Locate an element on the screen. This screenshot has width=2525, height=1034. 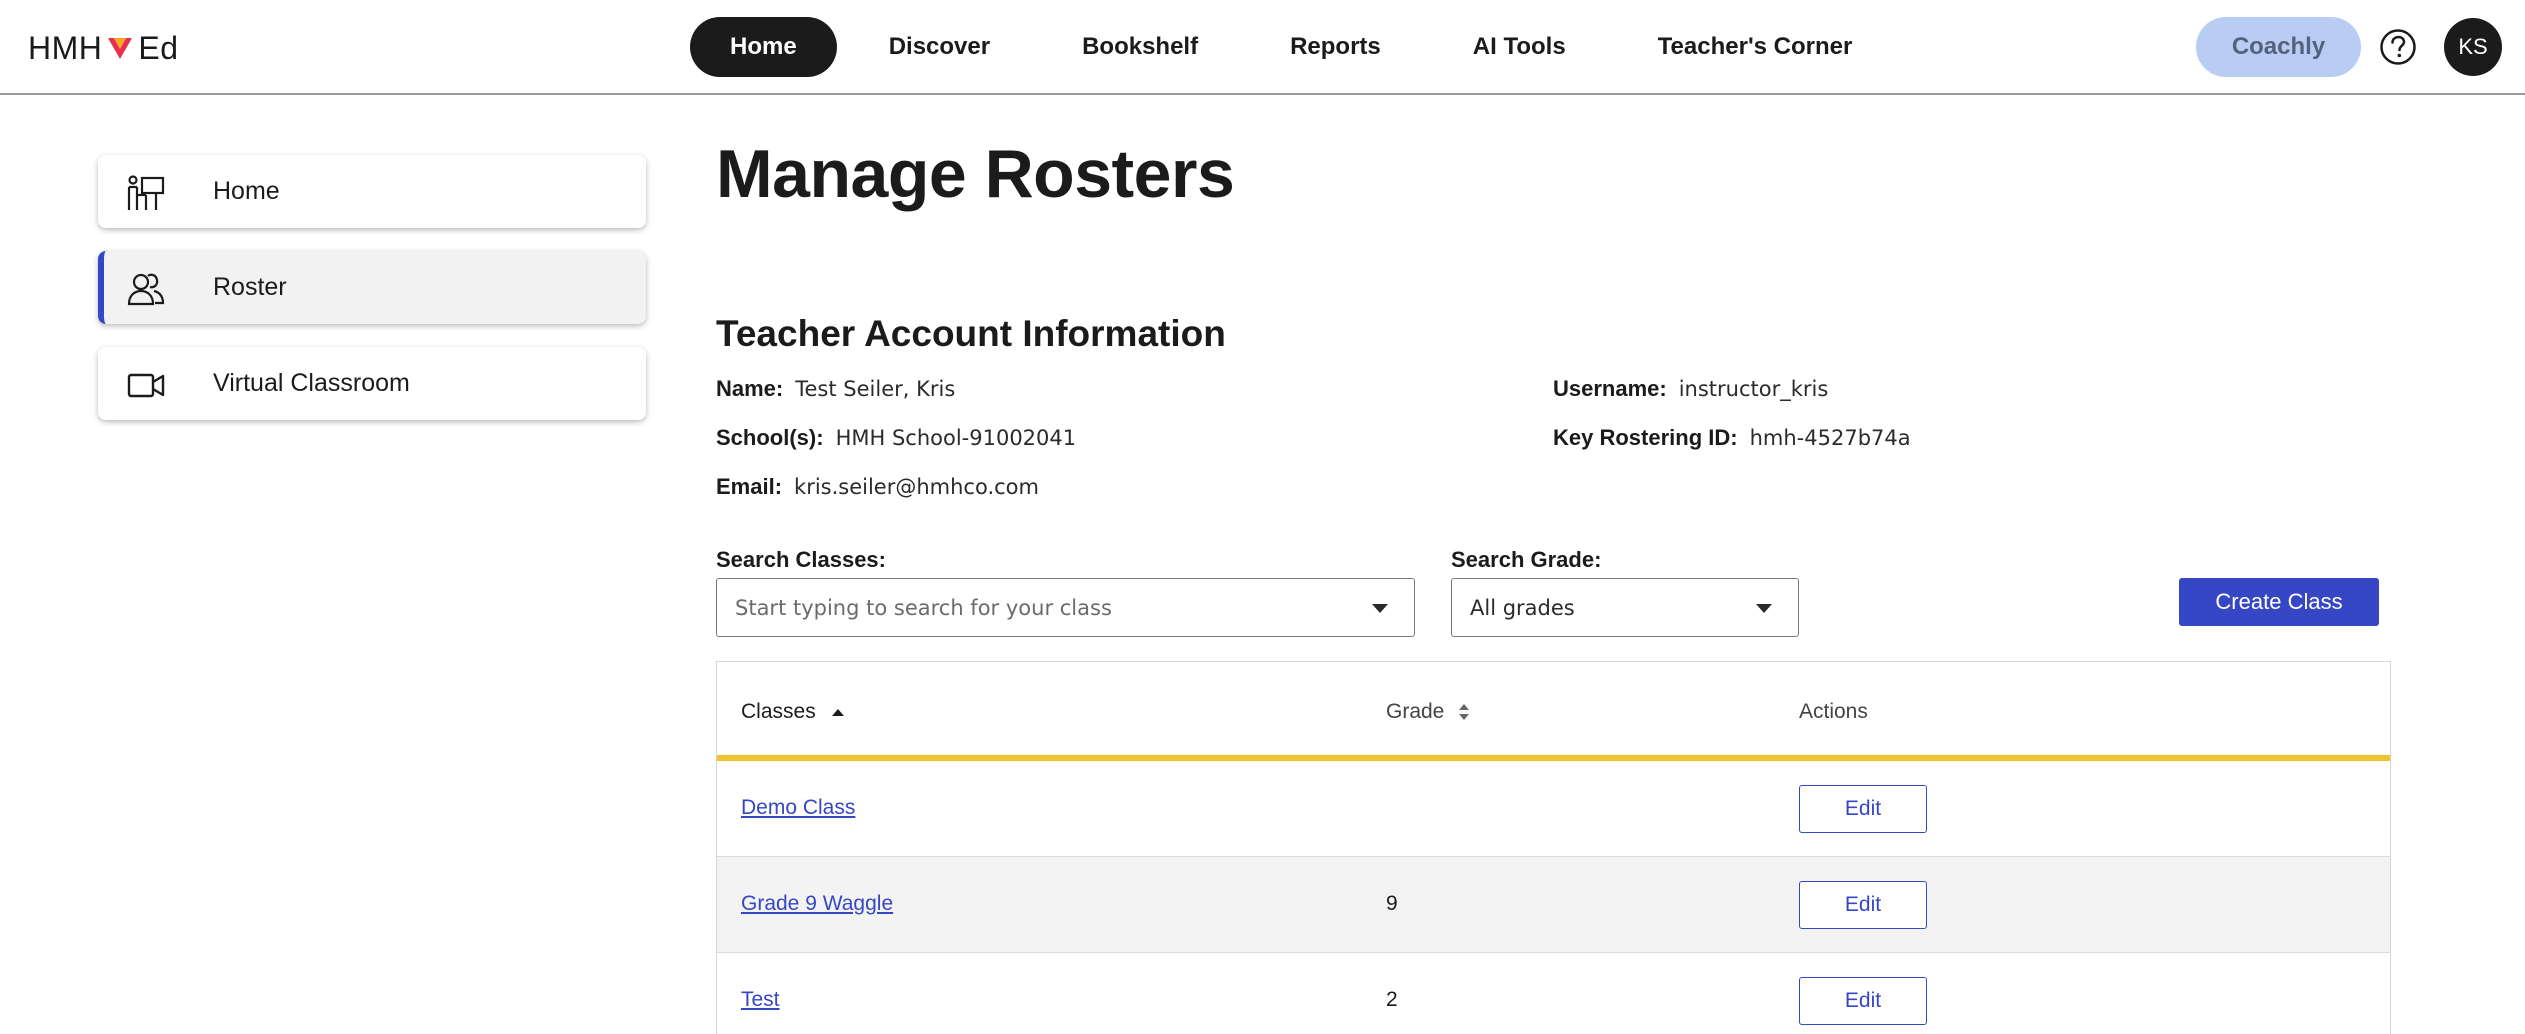
class-link: Demo Class is located at coordinates (798, 808).